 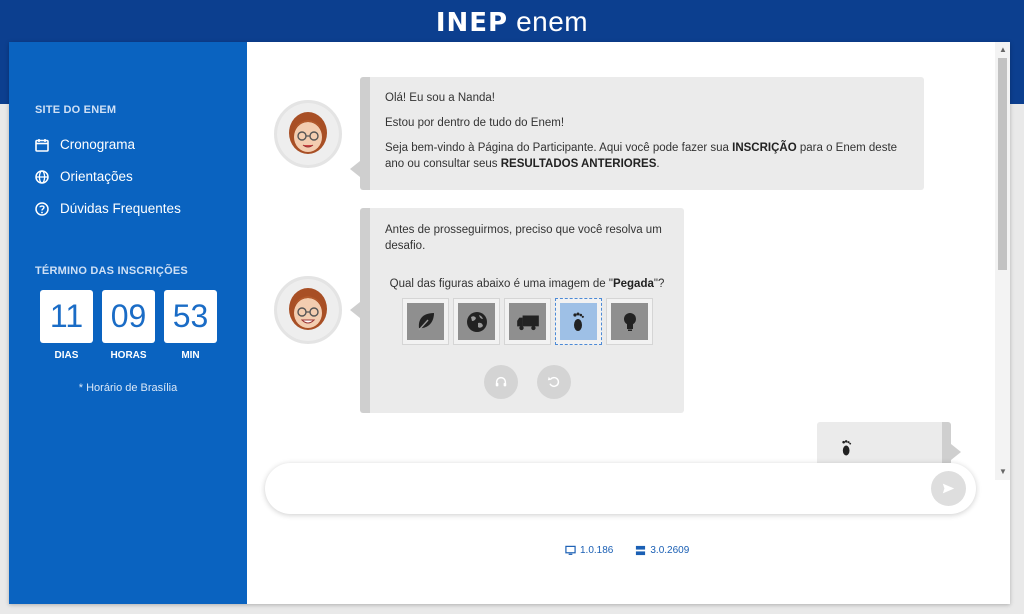 I want to click on sidebar-link-label: Dúvidas Frequentes, so click(x=120, y=208).